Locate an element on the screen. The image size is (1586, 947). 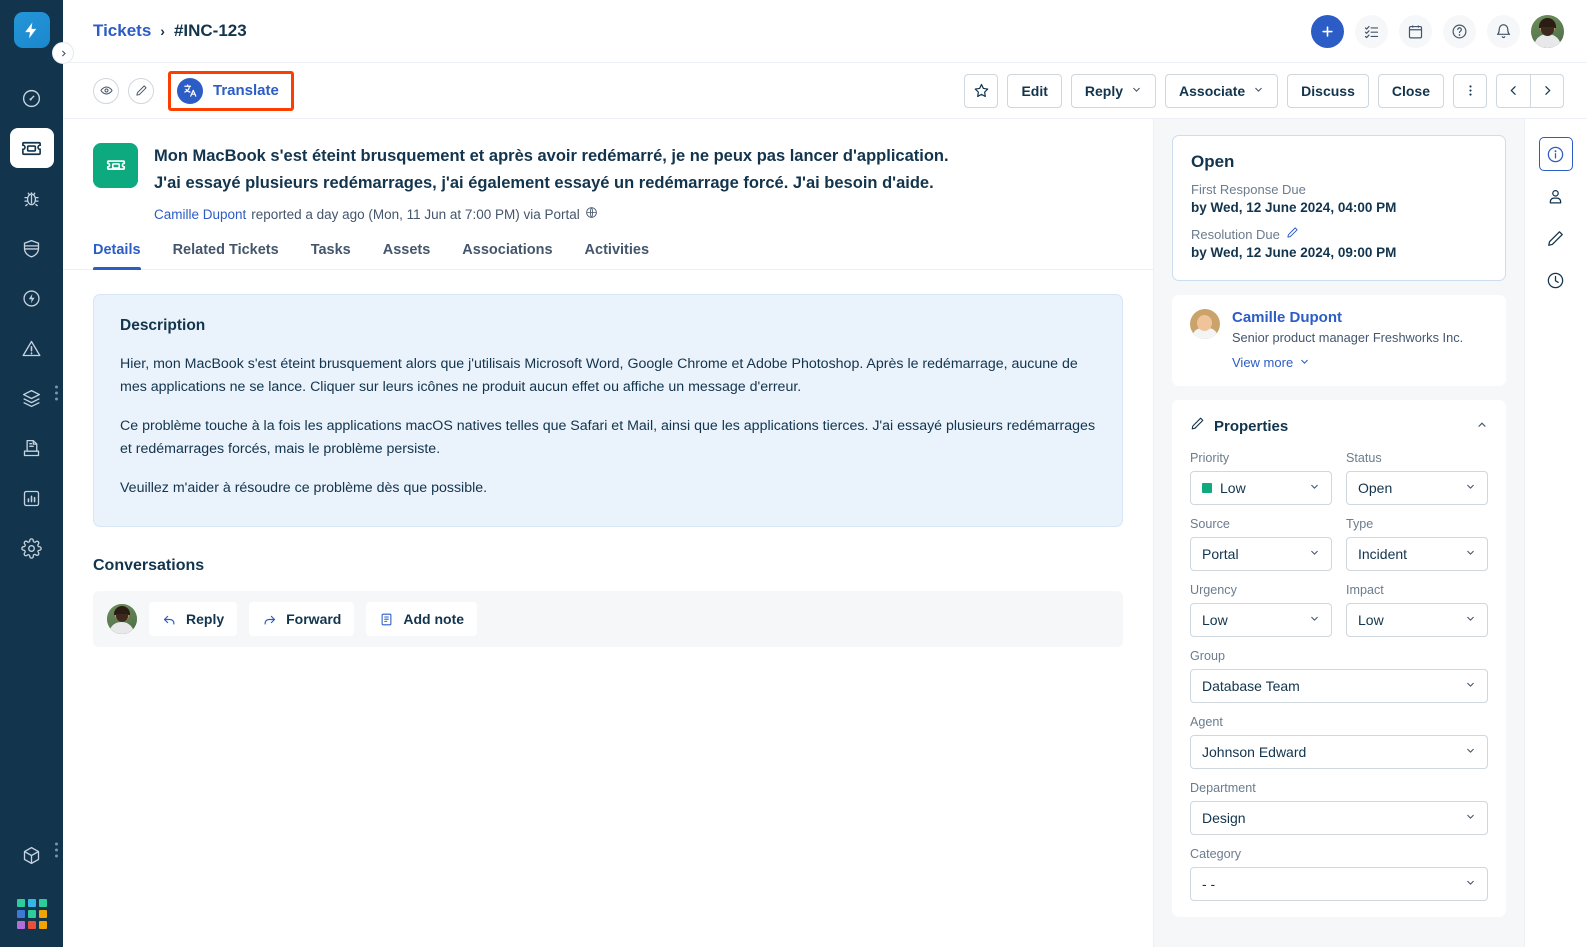
associate-button: Associate is located at coordinates (1222, 90).